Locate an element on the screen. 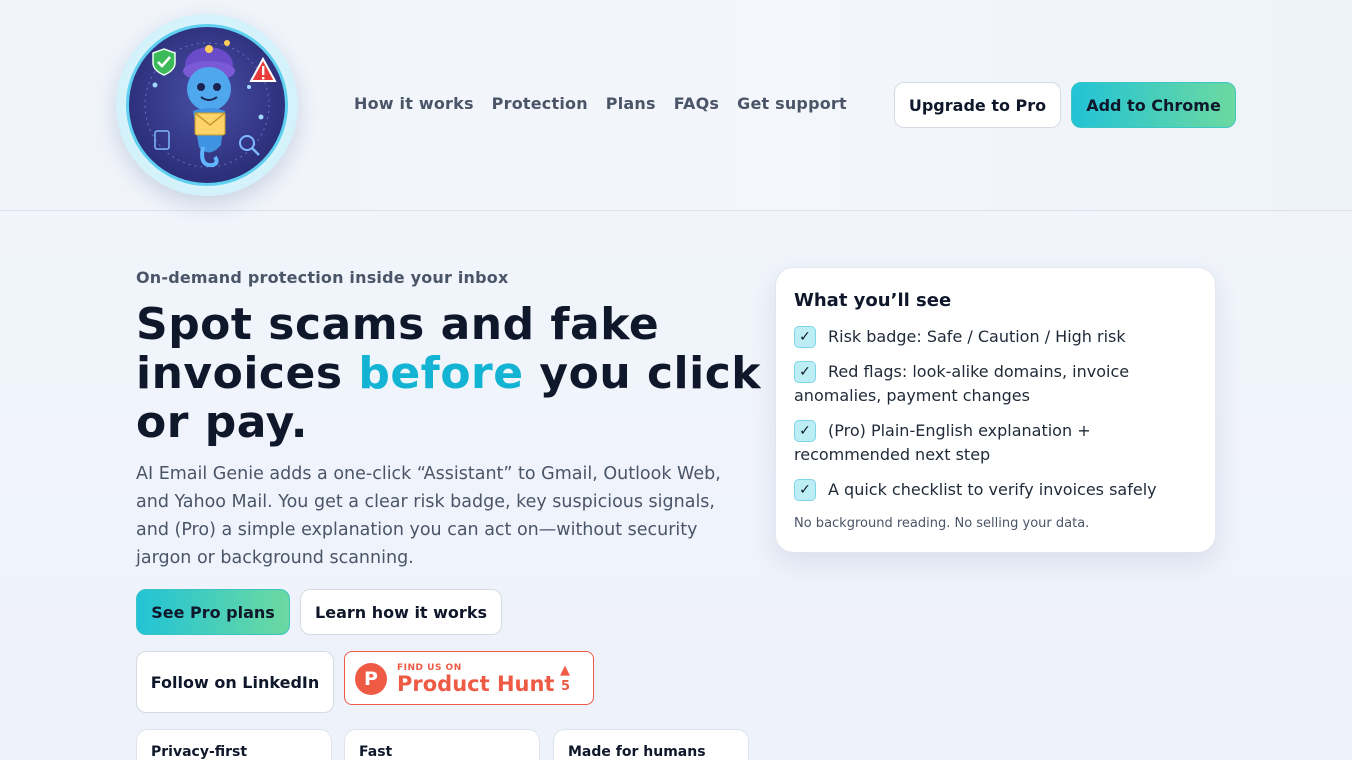  headline-accent: before is located at coordinates (441, 373).